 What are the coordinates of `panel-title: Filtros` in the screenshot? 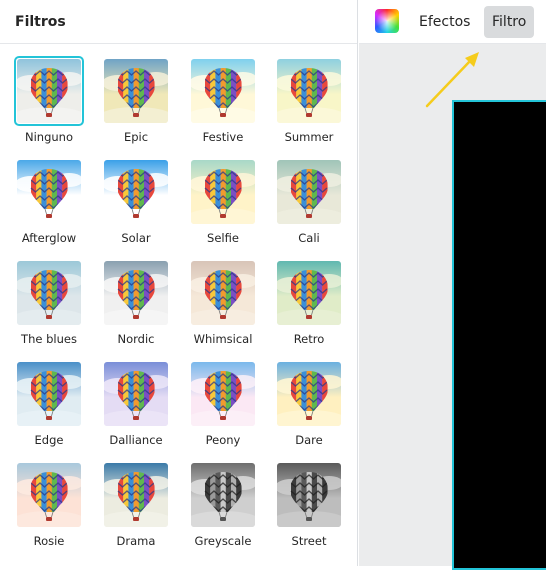 It's located at (40, 21).